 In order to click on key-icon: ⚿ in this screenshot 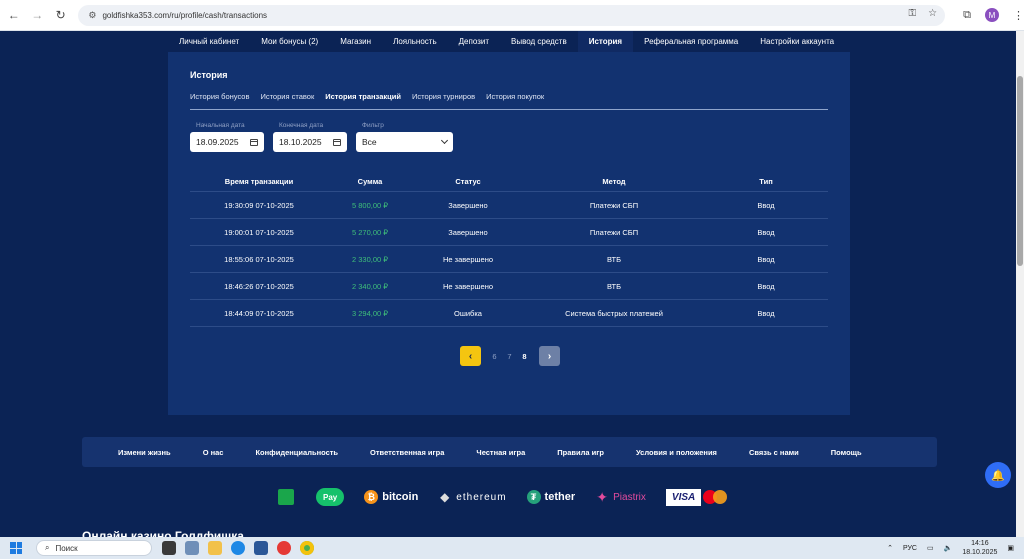, I will do `click(913, 13)`.